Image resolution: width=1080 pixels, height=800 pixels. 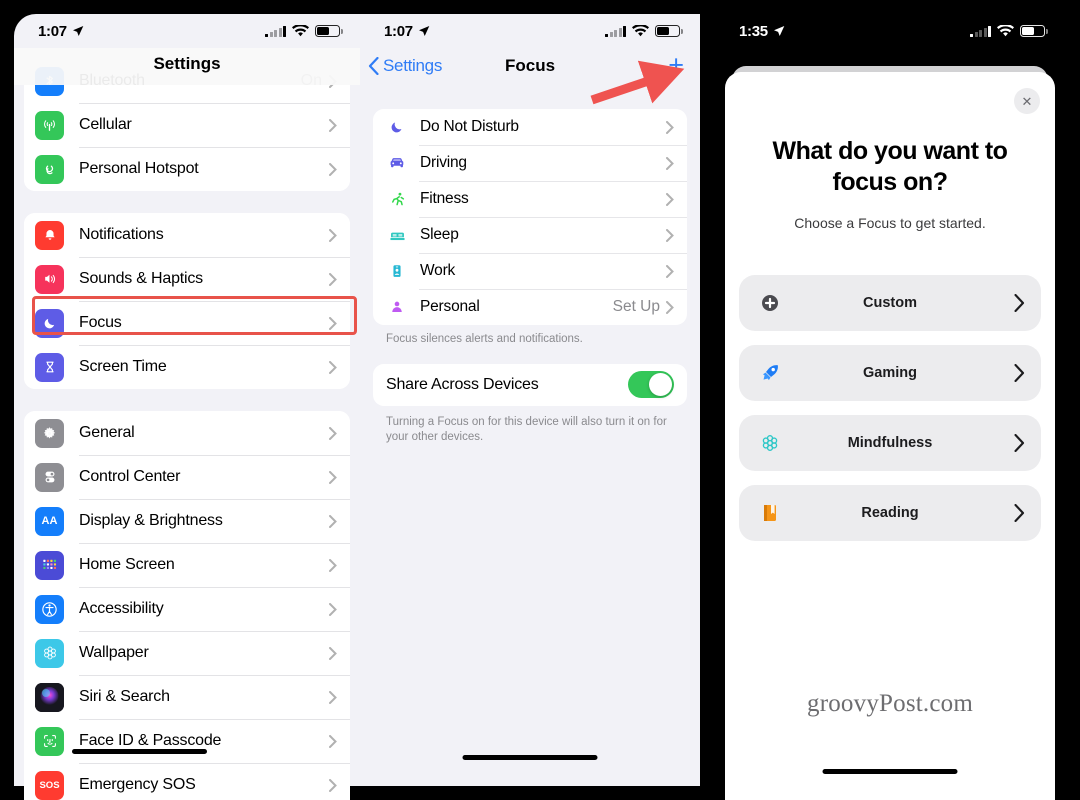 I want to click on sidebar-item-personal-hotspot: Personal Hotspot, so click(x=187, y=169).